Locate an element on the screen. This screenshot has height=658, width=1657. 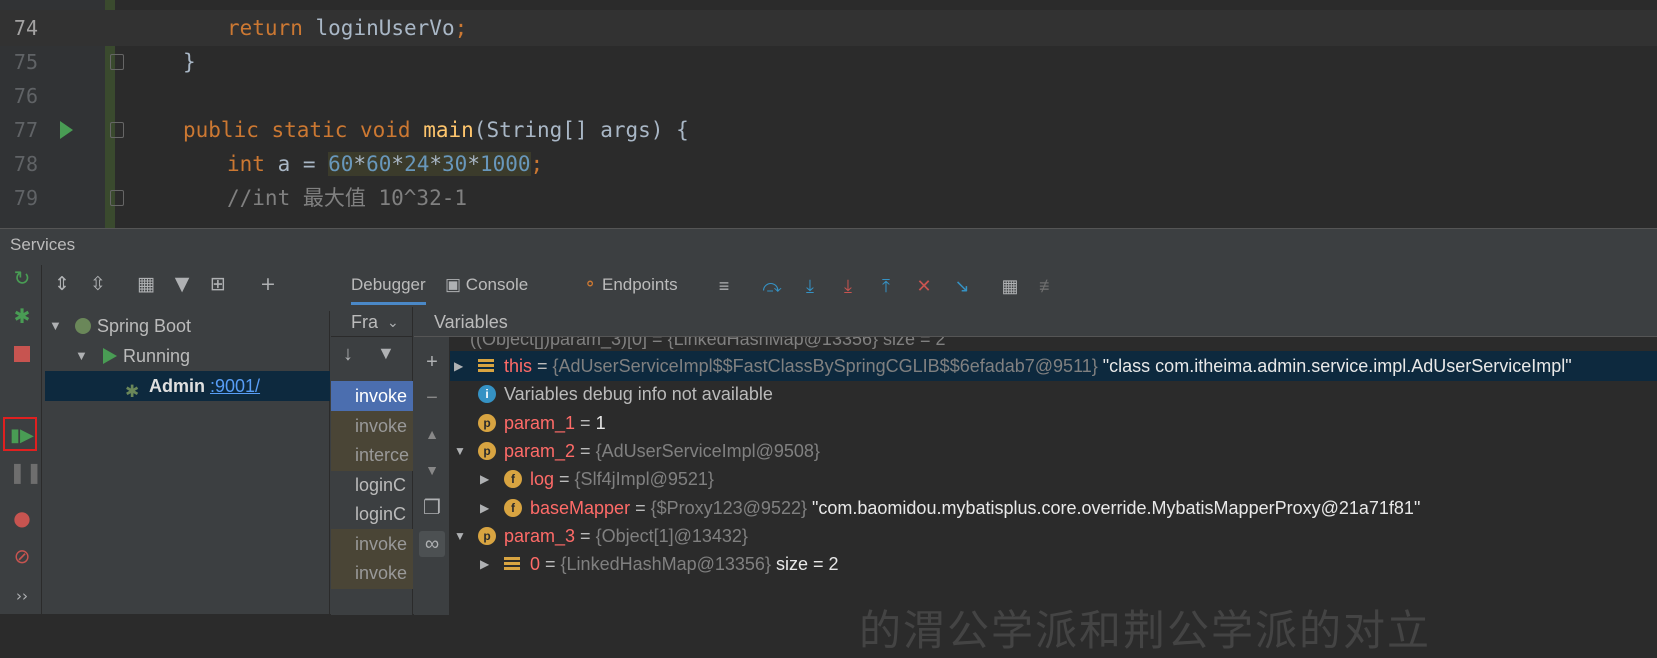
run-main-icon is located at coordinates (66, 130).